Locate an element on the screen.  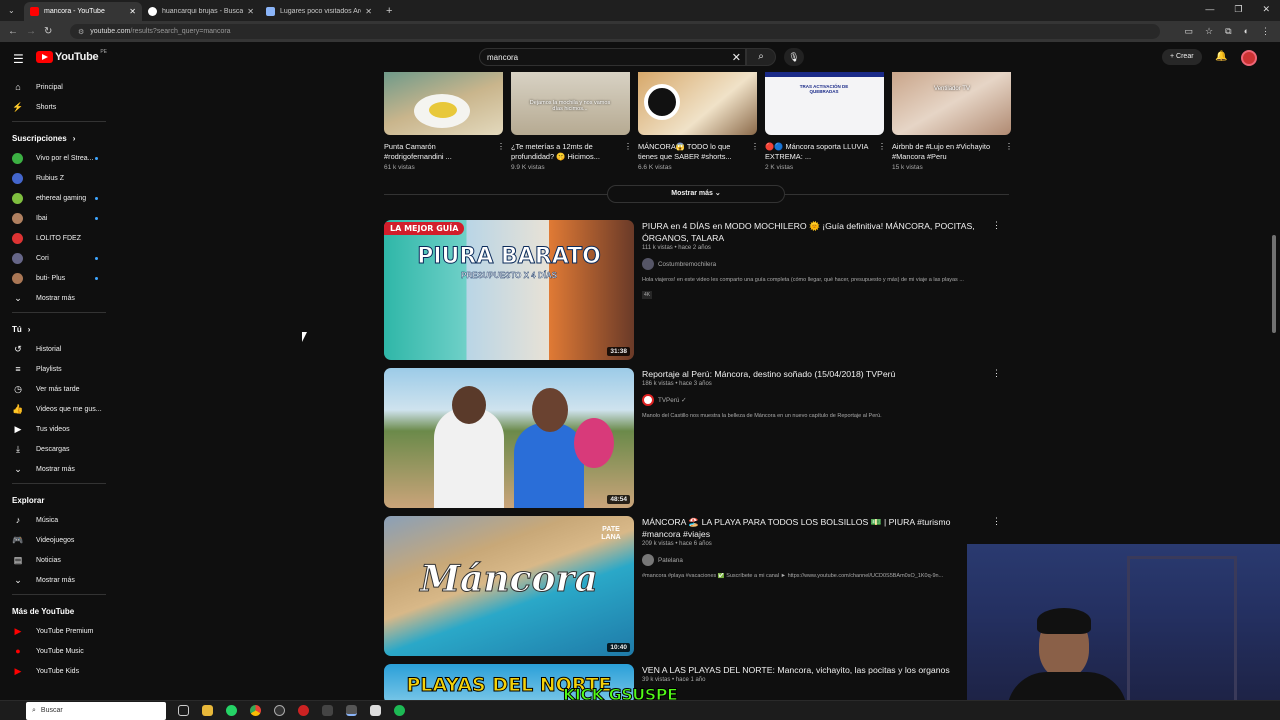
youtube-logo: YouTube PE is located at coordinates (71, 56).